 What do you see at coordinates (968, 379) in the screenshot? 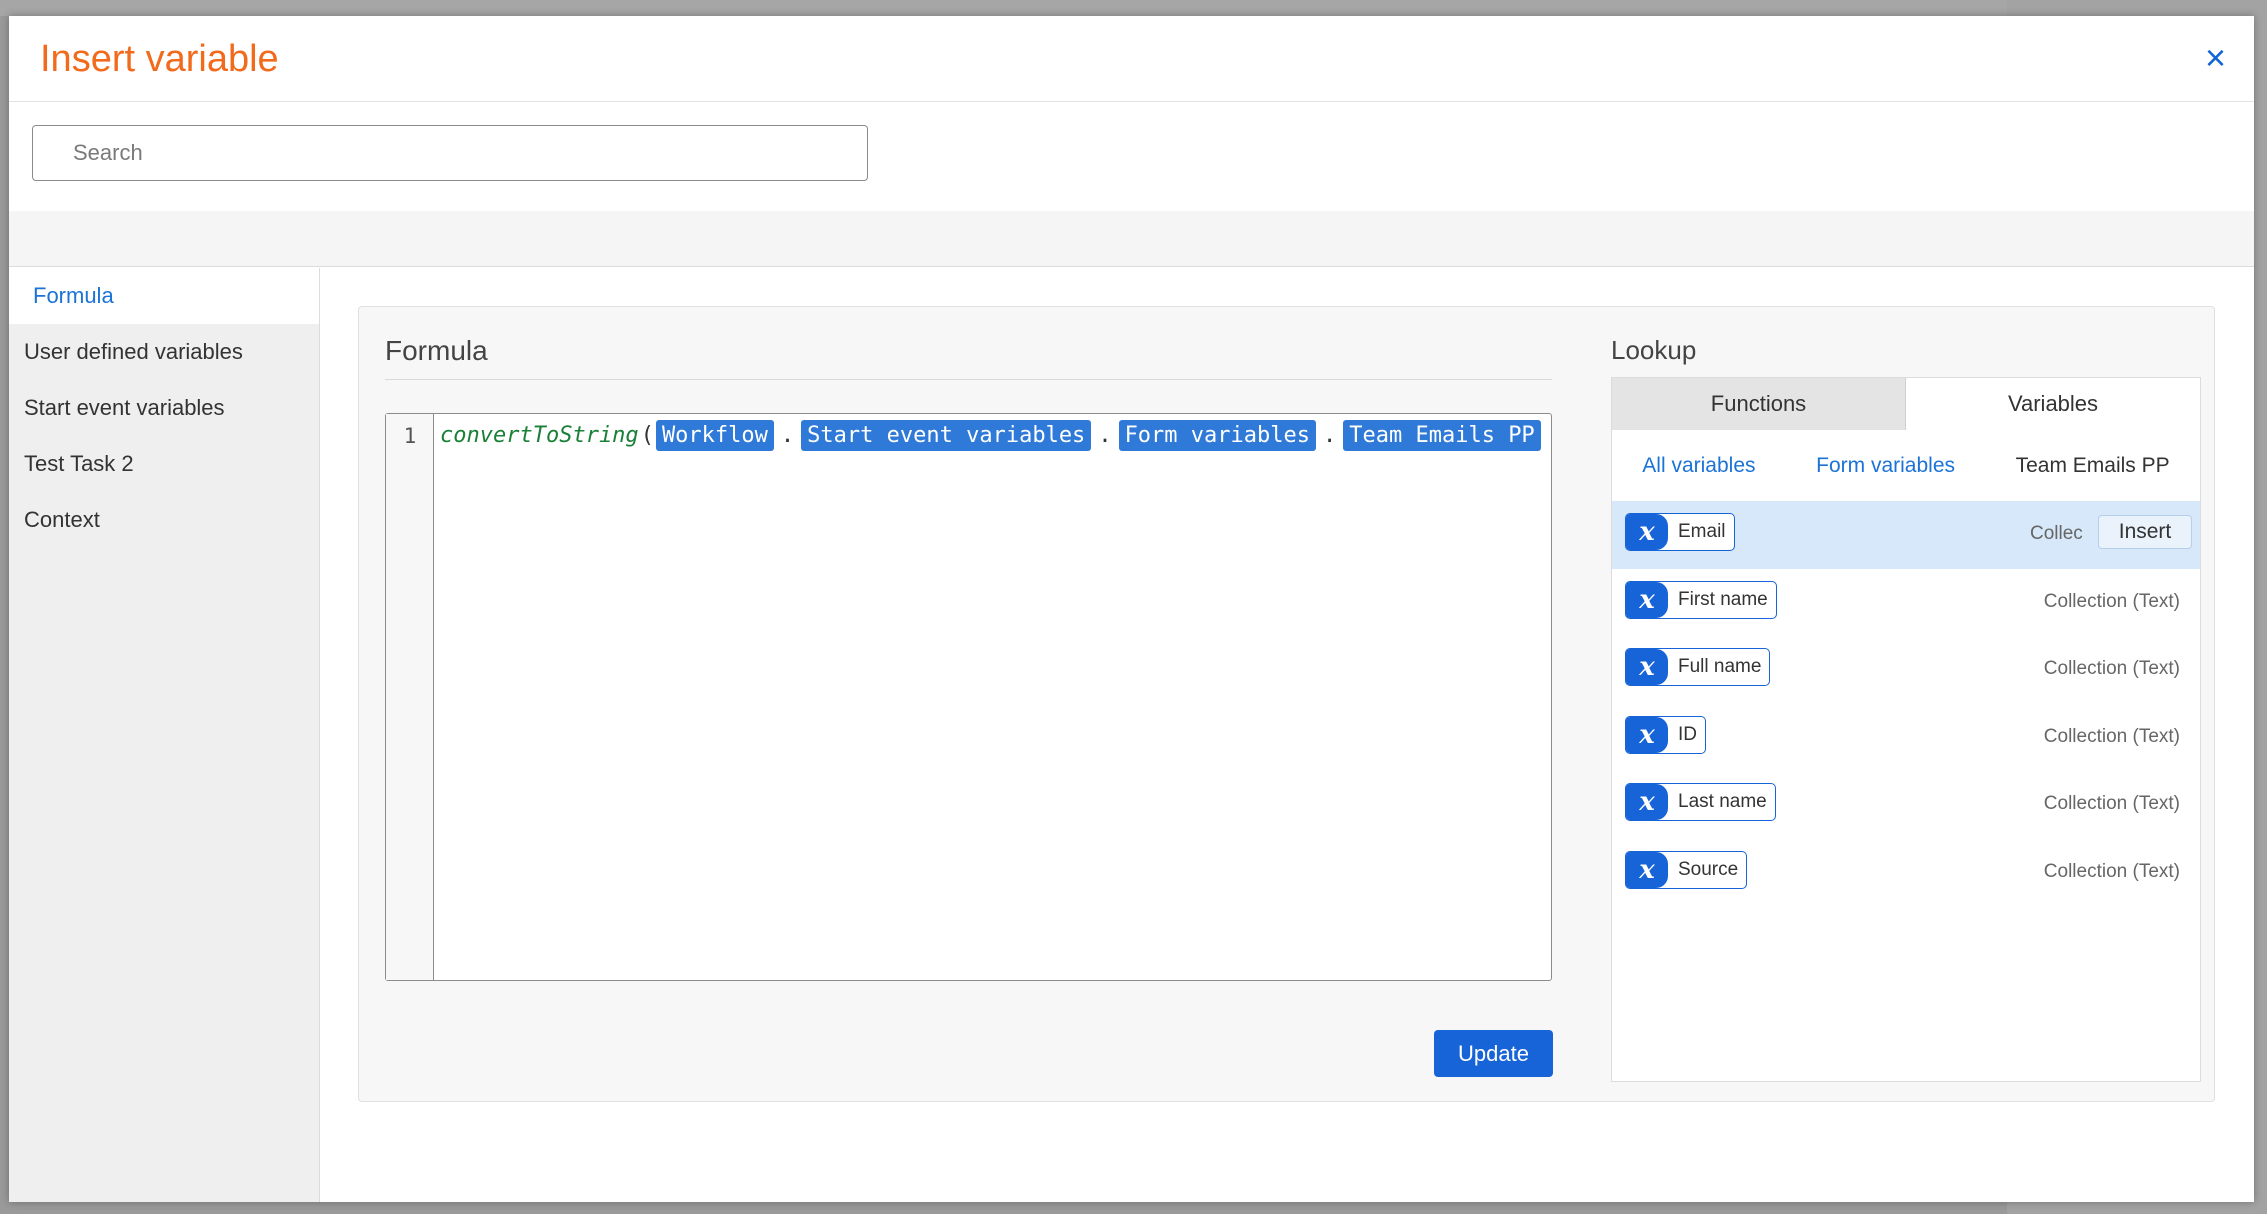
I see `formula-divider` at bounding box center [968, 379].